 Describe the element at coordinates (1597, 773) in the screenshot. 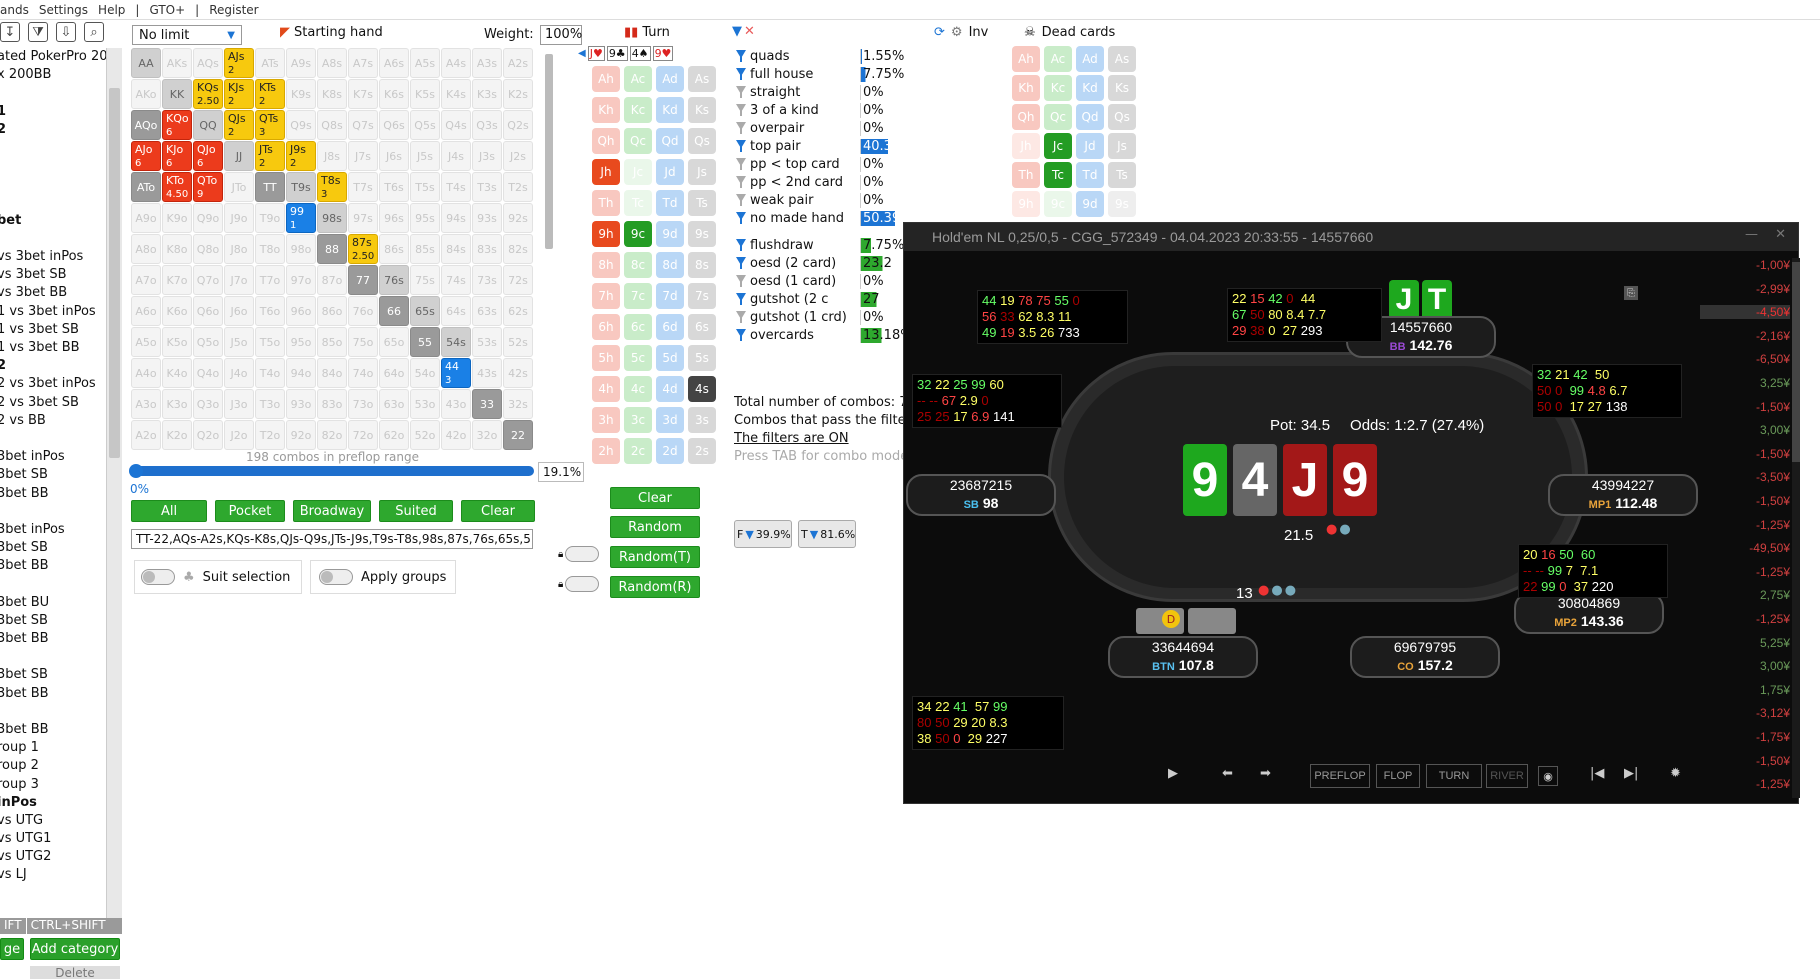

I see `skip-start-icon: |◀` at that location.